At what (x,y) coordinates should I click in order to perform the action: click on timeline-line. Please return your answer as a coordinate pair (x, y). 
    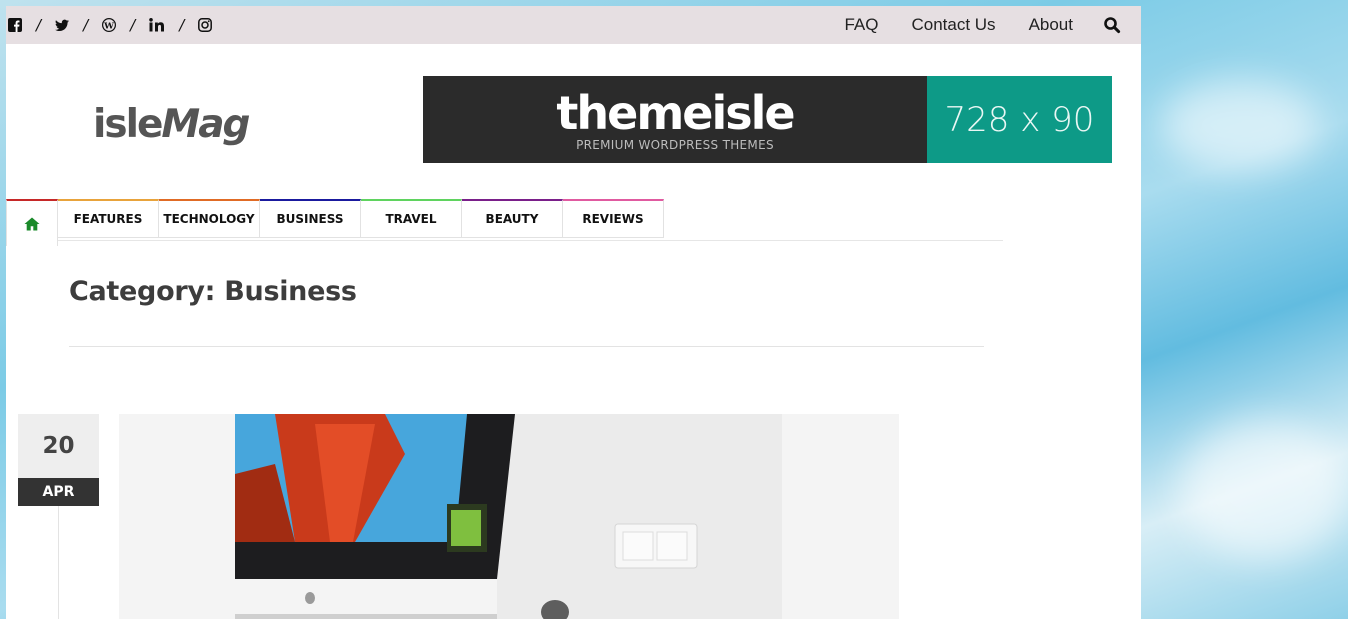
    Looking at the image, I should click on (58, 562).